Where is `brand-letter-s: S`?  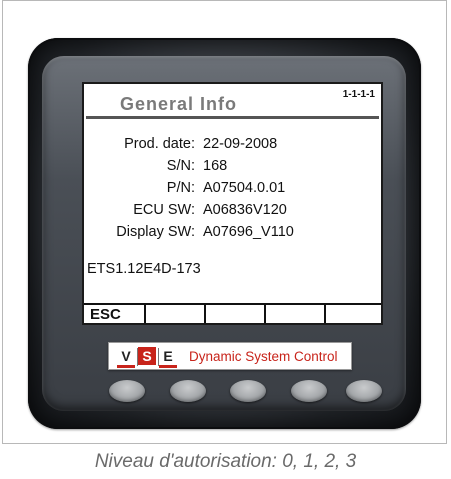
brand-letter-s: S is located at coordinates (147, 356).